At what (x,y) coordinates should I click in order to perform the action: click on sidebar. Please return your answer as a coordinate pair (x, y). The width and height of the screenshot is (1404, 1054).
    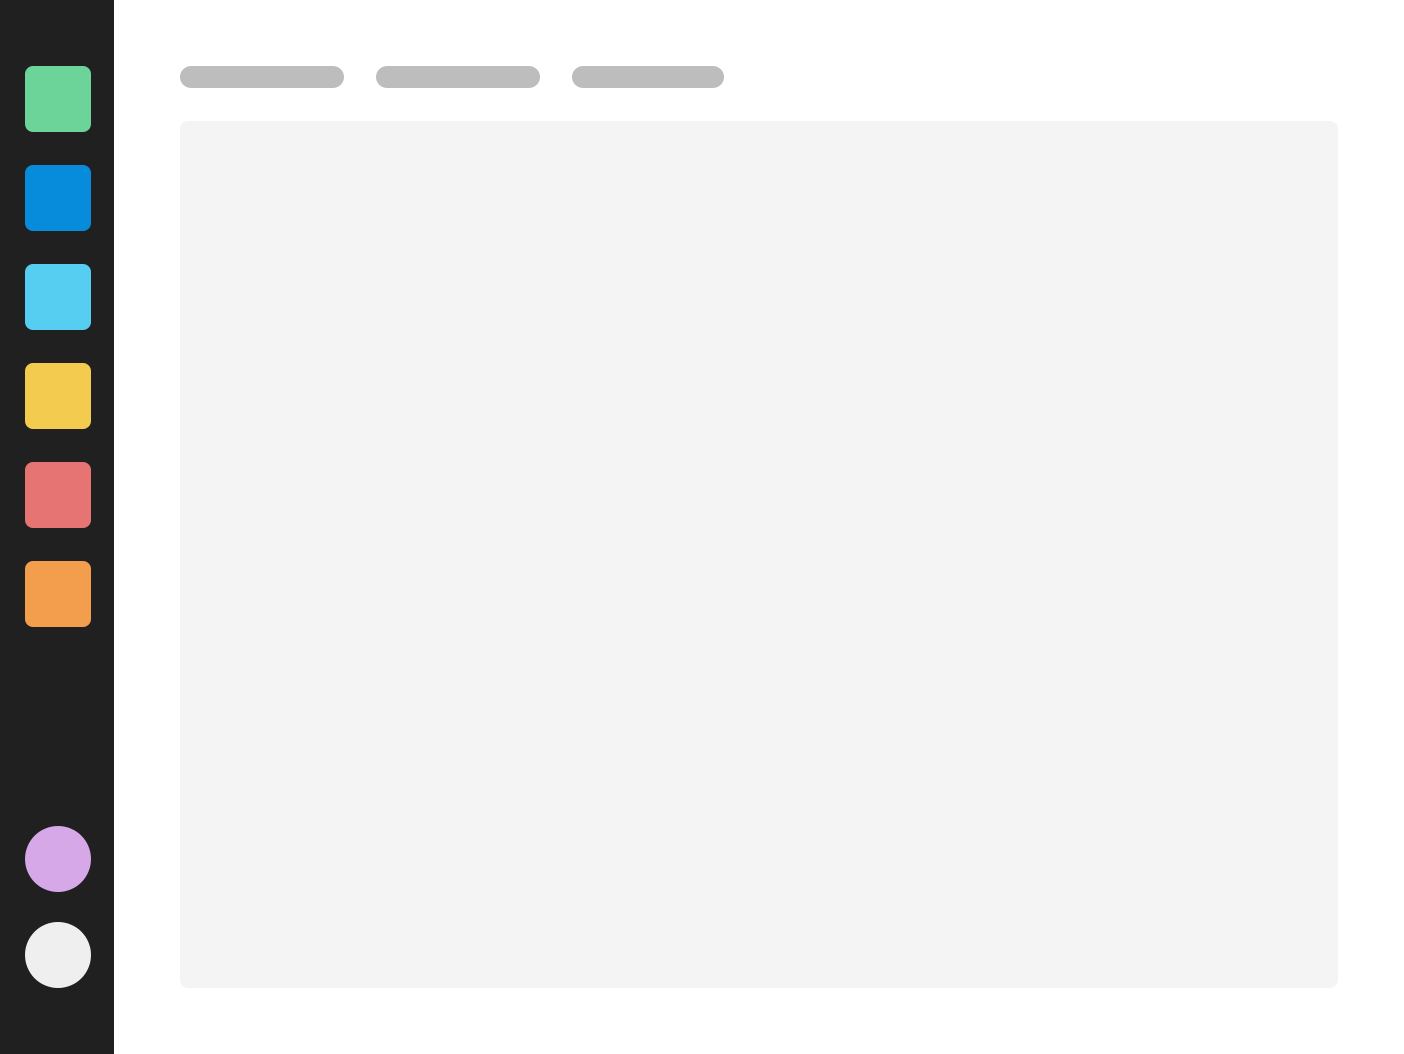
    Looking at the image, I should click on (57, 527).